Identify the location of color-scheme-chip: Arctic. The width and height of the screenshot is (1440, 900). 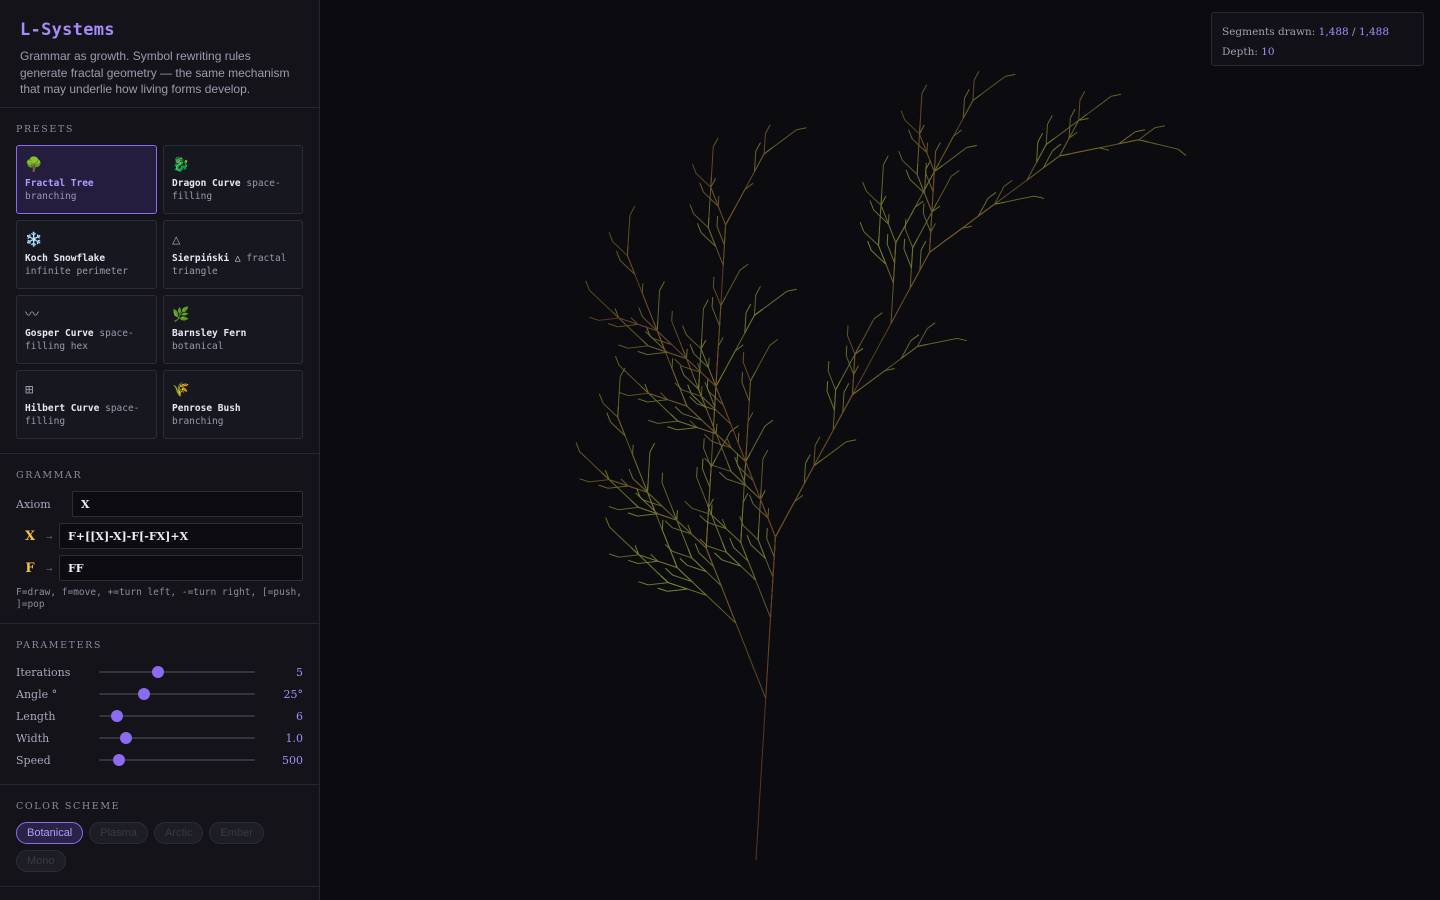
(178, 833).